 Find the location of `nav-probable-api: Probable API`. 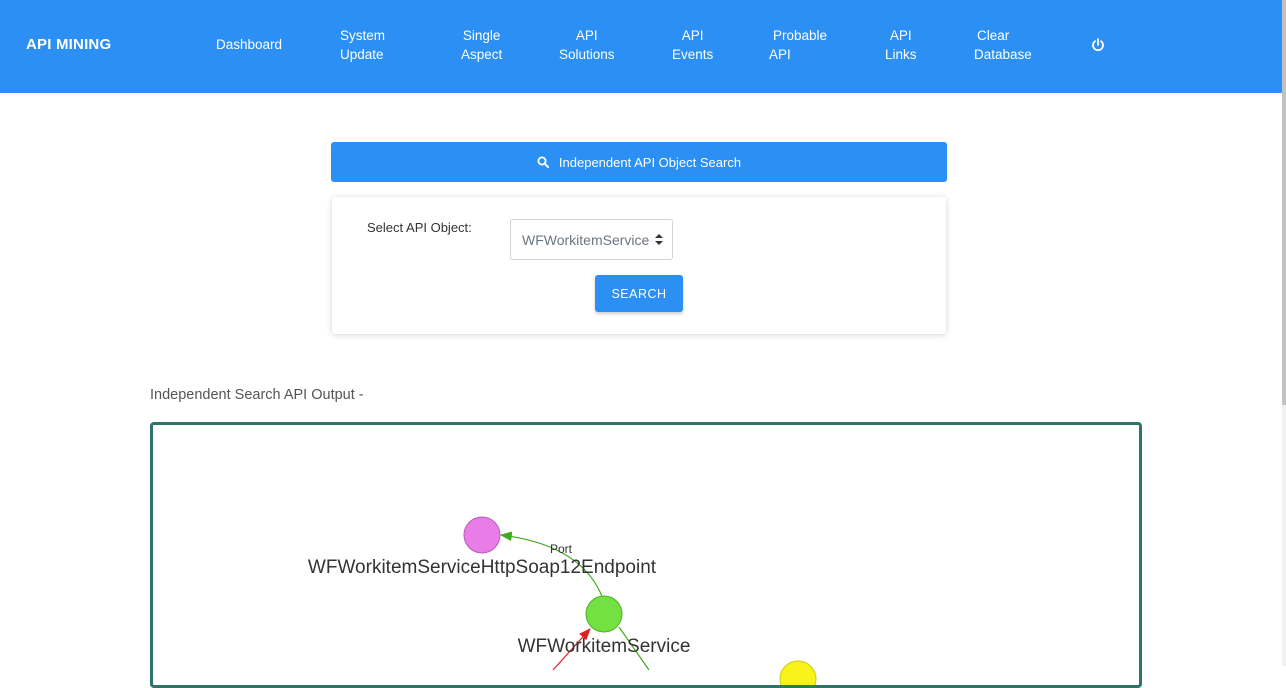

nav-probable-api: Probable API is located at coordinates (798, 45).